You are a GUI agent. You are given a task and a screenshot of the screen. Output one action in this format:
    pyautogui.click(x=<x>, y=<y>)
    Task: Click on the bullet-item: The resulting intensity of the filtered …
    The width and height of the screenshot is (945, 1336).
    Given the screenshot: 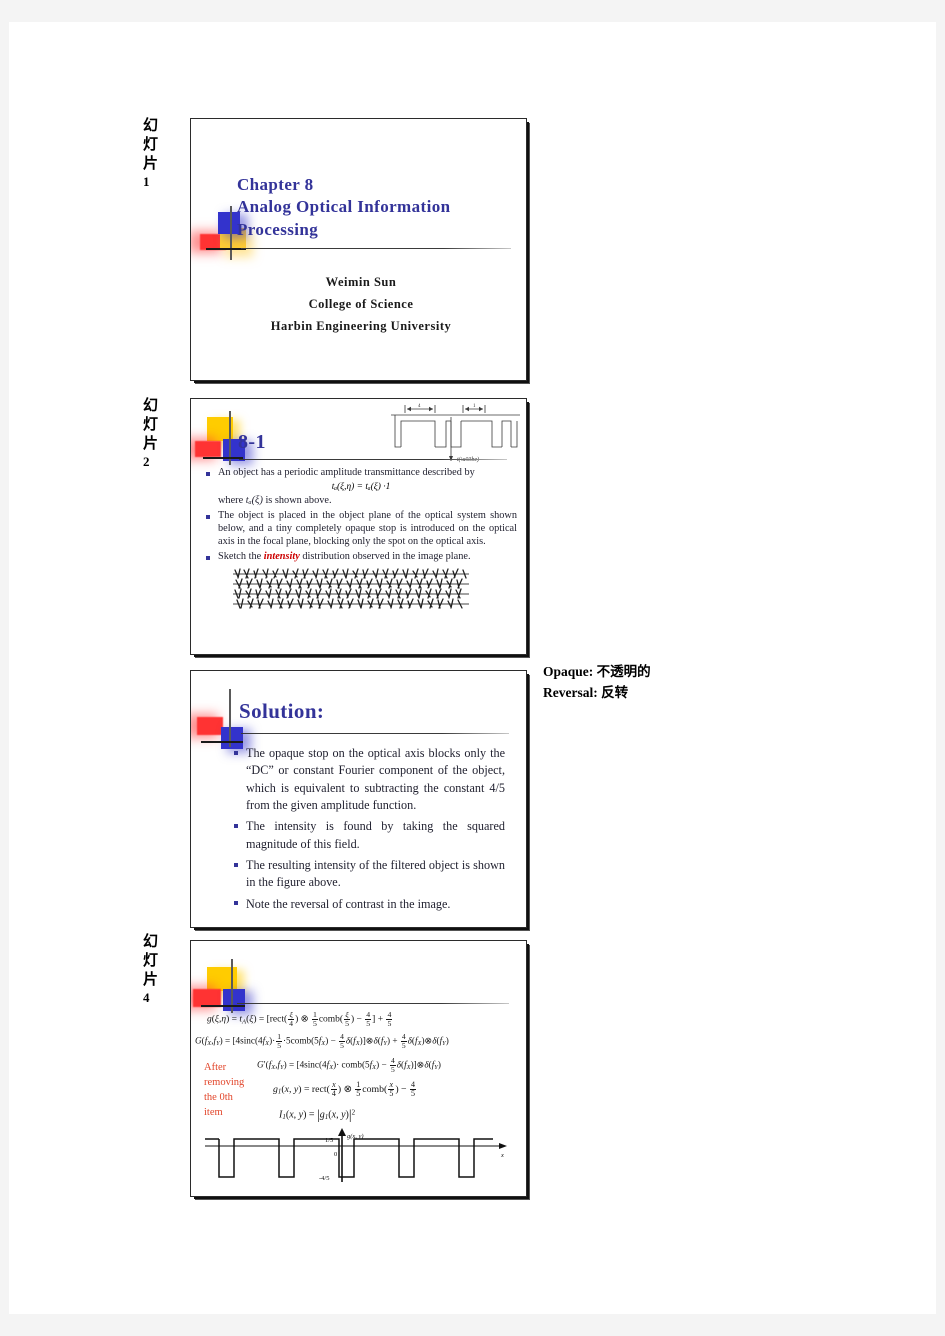 What is the action you would take?
    pyautogui.click(x=369, y=874)
    